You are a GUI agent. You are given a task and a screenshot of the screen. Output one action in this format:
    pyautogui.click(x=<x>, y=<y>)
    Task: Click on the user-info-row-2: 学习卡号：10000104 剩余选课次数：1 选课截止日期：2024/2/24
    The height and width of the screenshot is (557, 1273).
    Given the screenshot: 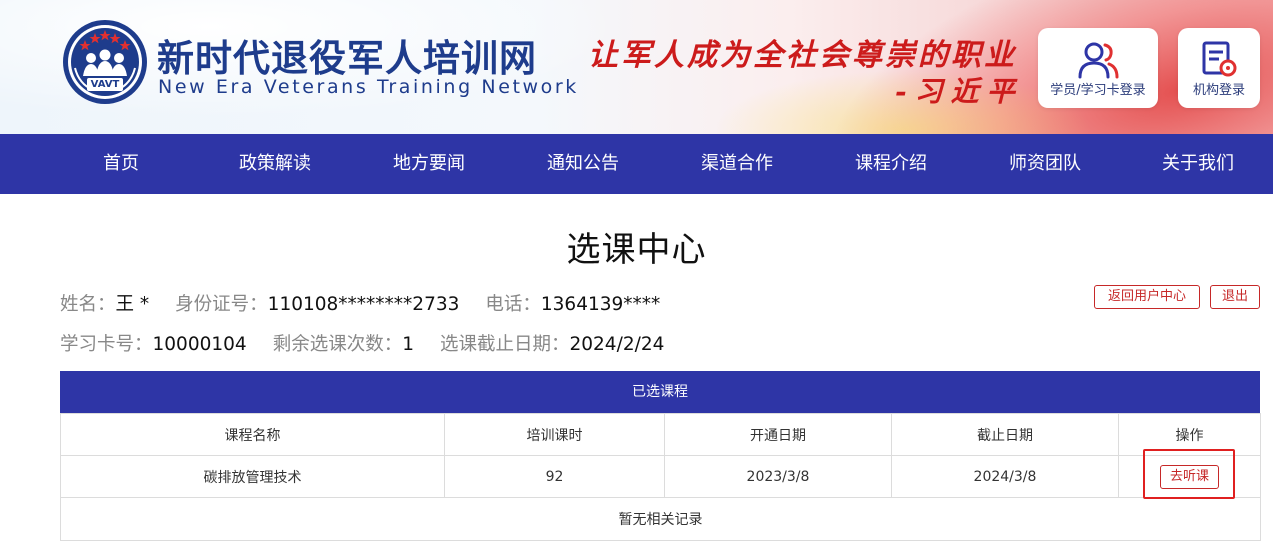 What is the action you would take?
    pyautogui.click(x=362, y=343)
    